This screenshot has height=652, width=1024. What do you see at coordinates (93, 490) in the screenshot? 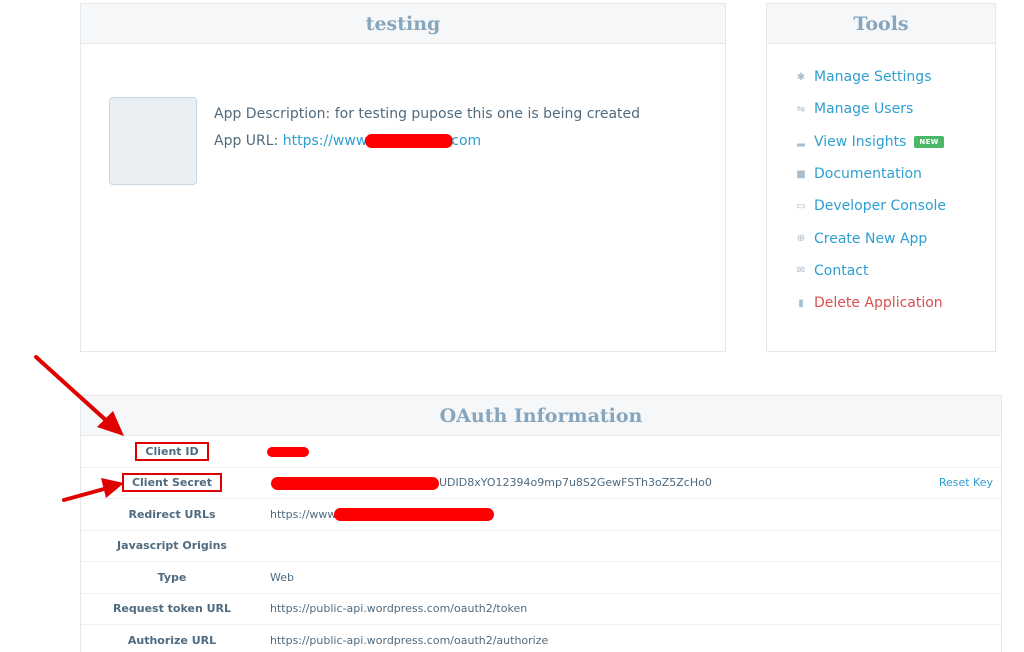
I see `arrow-to-client-secret` at bounding box center [93, 490].